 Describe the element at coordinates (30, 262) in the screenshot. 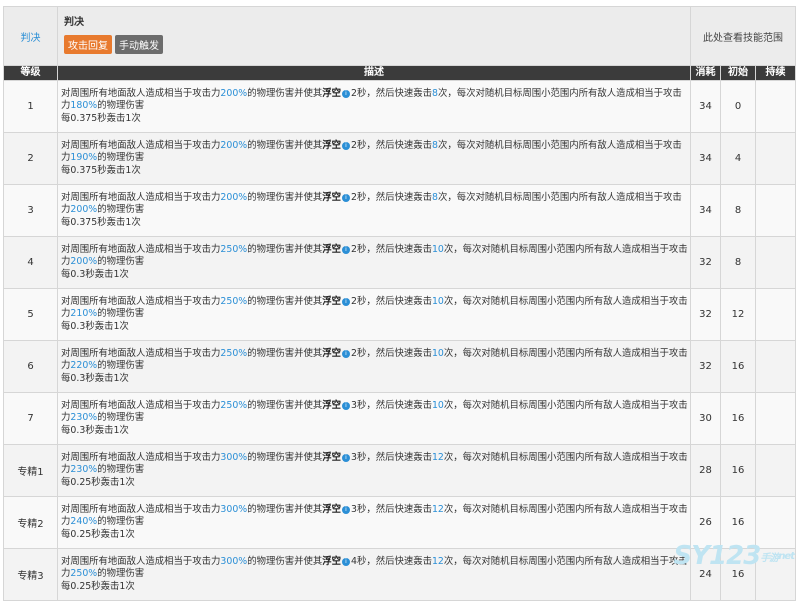

I see `level-cell: 4` at that location.